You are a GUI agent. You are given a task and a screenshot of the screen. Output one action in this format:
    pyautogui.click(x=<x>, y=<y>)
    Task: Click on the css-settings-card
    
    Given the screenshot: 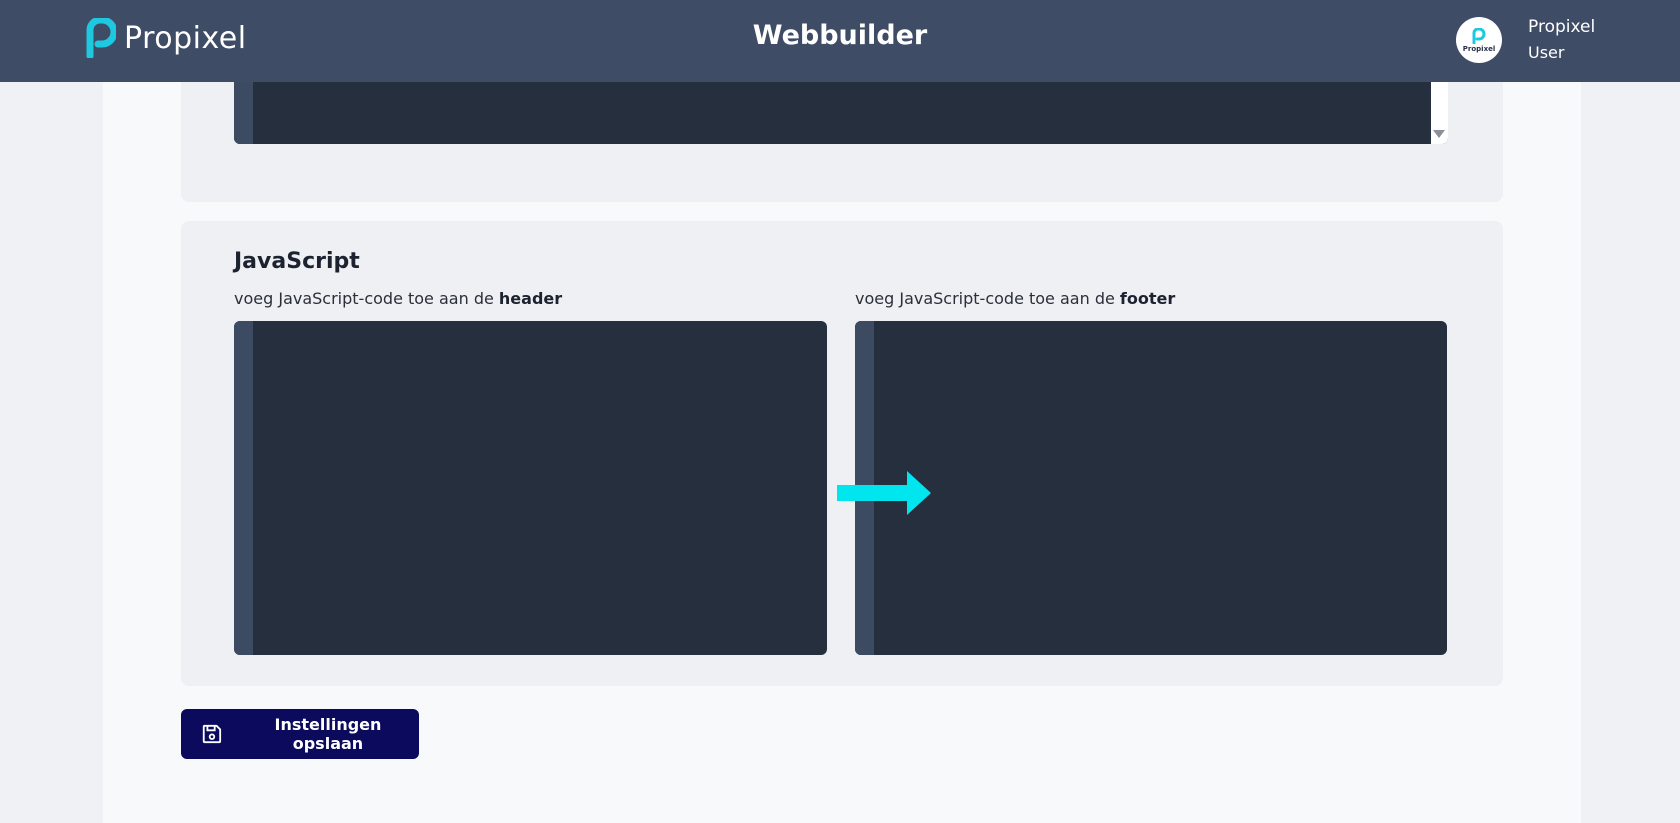 What is the action you would take?
    pyautogui.click(x=842, y=132)
    